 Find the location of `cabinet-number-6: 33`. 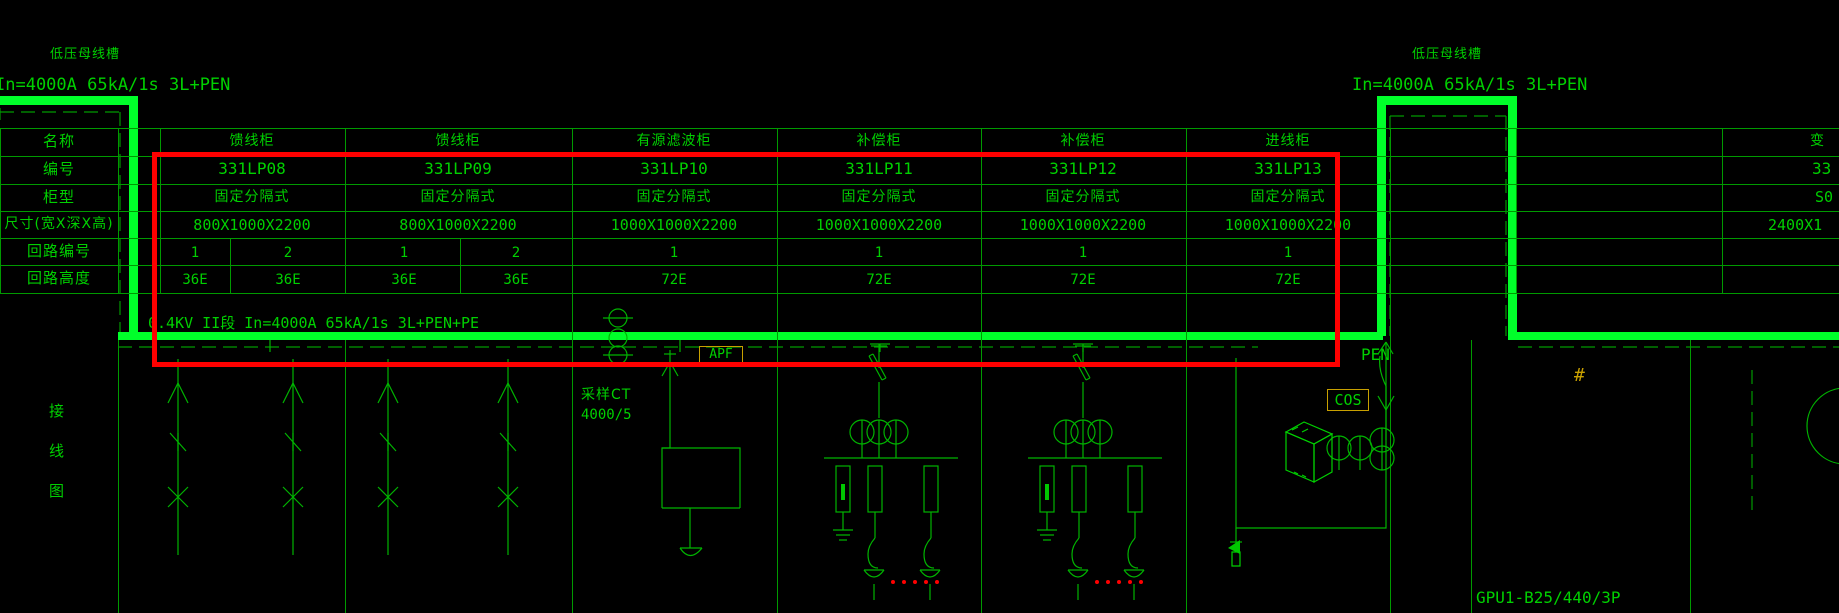

cabinet-number-6: 33 is located at coordinates (1822, 168).